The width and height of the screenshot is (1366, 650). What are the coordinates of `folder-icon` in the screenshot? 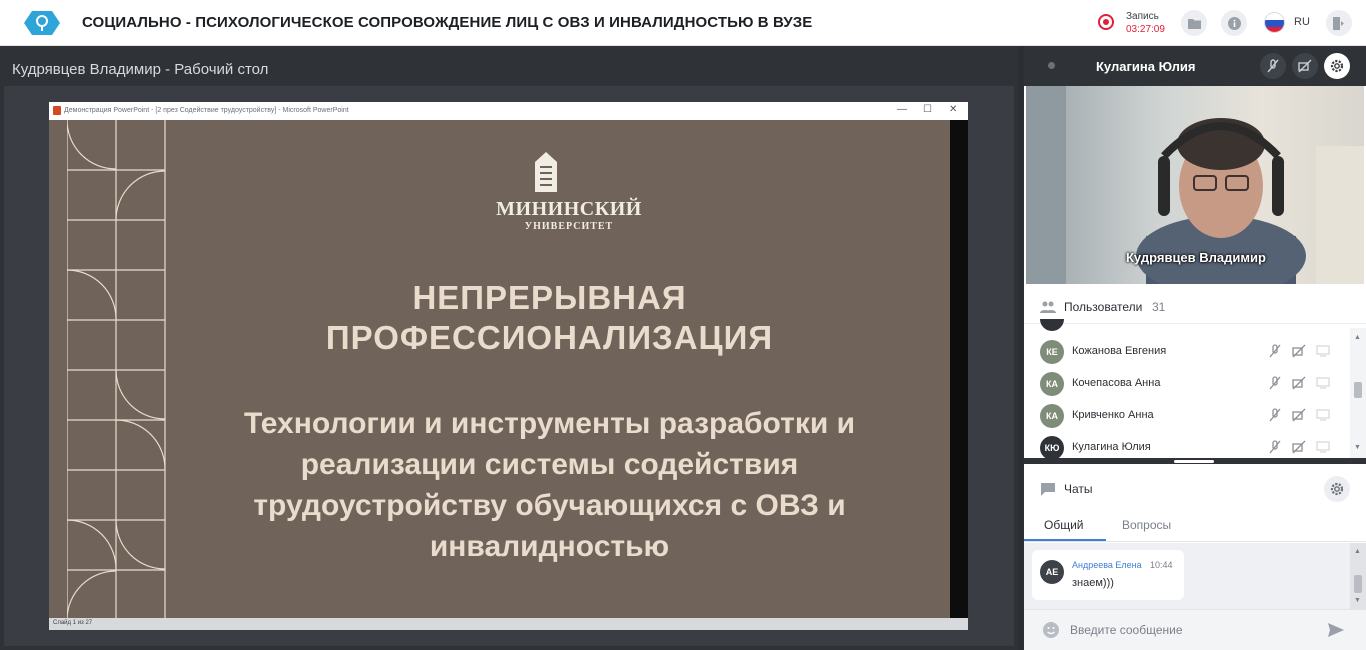 It's located at (1194, 23).